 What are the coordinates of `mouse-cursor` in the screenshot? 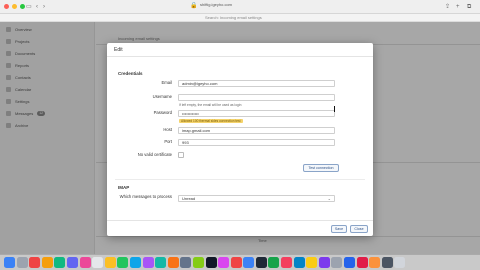 It's located at (334, 109).